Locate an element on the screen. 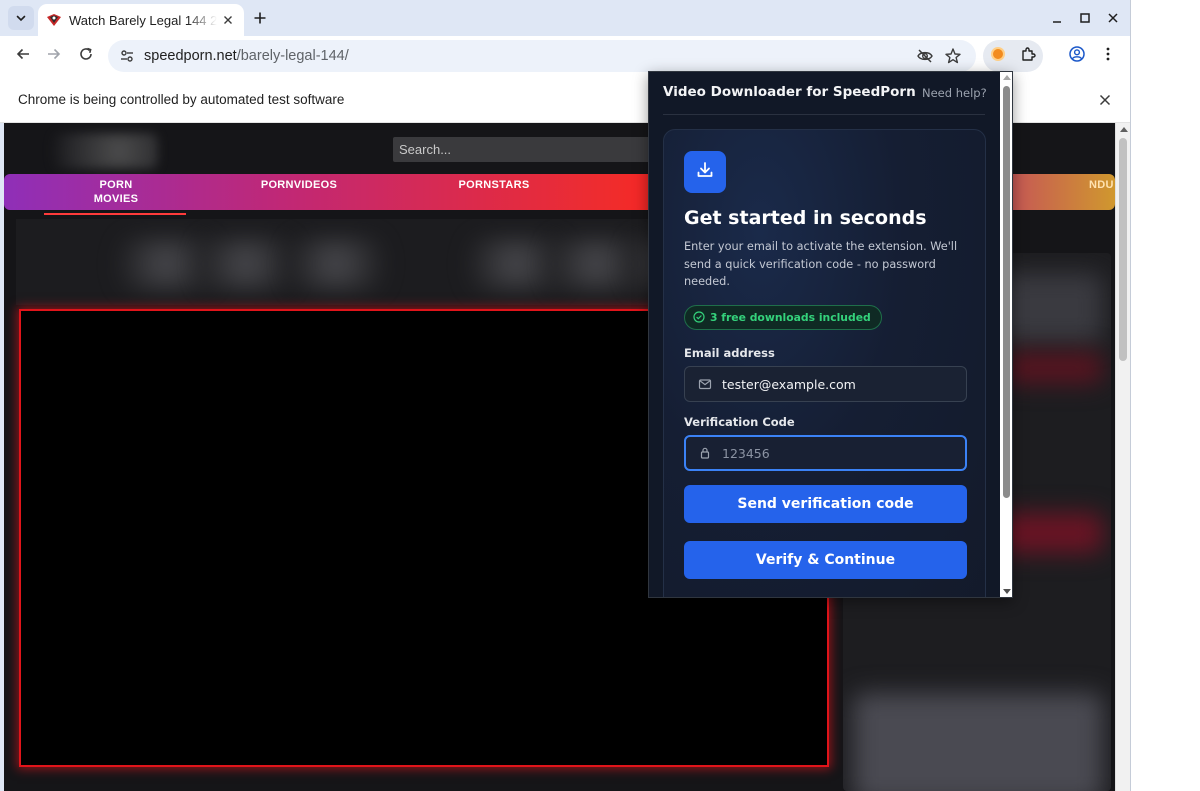  reload-button is located at coordinates (86, 56).